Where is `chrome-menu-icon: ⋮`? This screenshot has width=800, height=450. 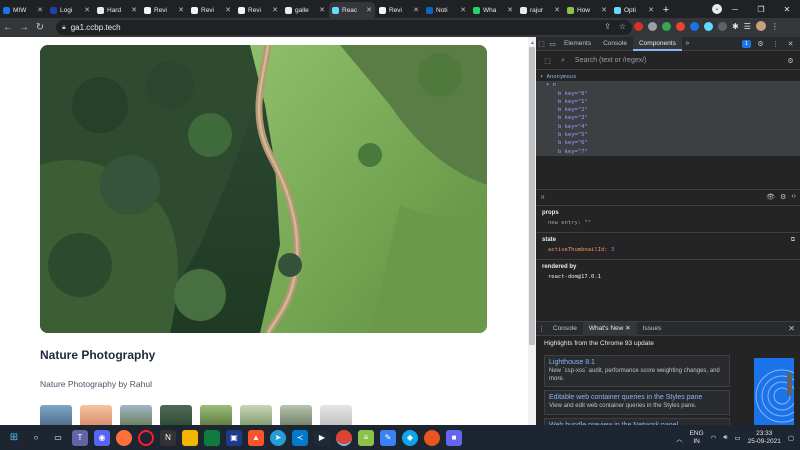 chrome-menu-icon: ⋮ is located at coordinates (775, 26).